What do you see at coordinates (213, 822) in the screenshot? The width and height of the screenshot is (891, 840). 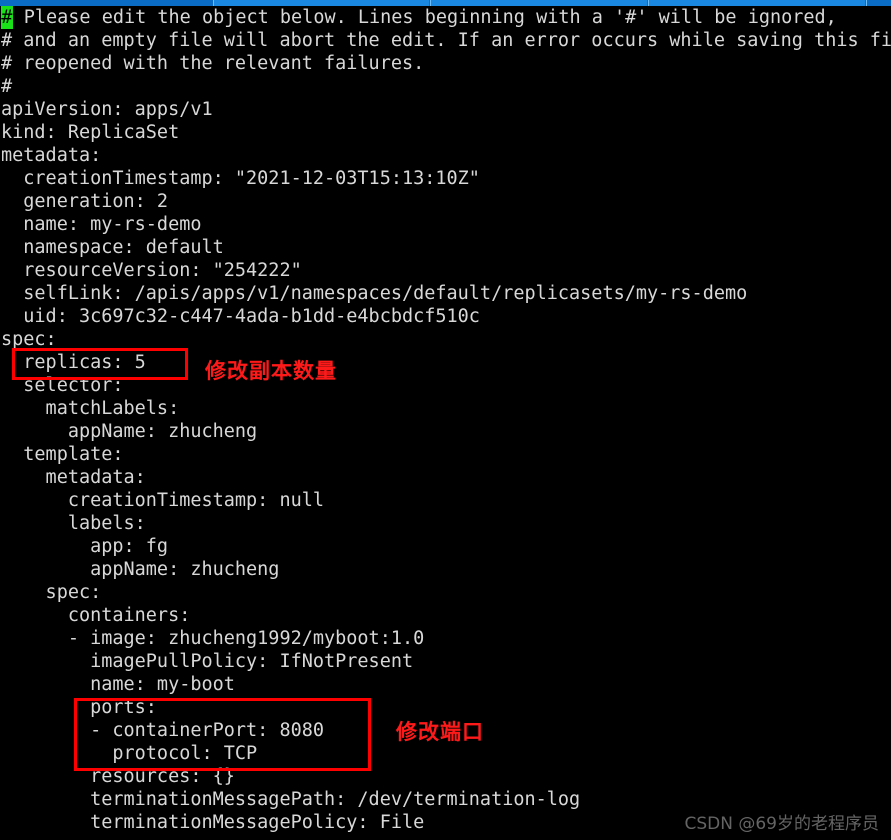 I see `editor-line-text: terminationMessagePolicy: File` at bounding box center [213, 822].